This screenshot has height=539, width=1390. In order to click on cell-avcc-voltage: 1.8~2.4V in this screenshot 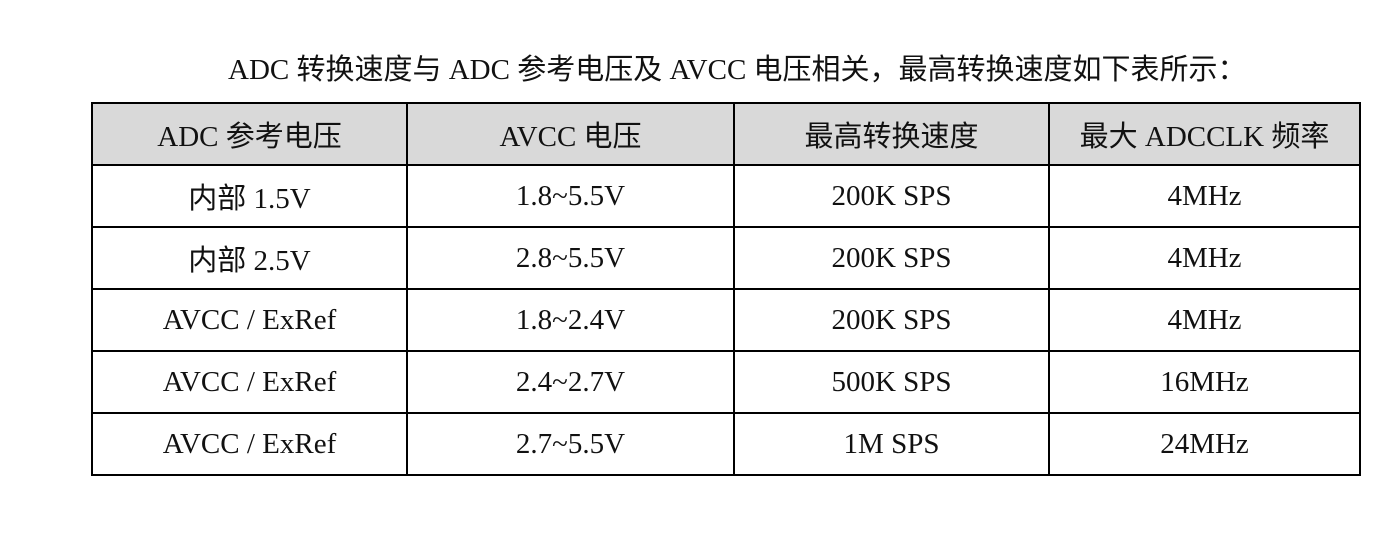, I will do `click(570, 320)`.